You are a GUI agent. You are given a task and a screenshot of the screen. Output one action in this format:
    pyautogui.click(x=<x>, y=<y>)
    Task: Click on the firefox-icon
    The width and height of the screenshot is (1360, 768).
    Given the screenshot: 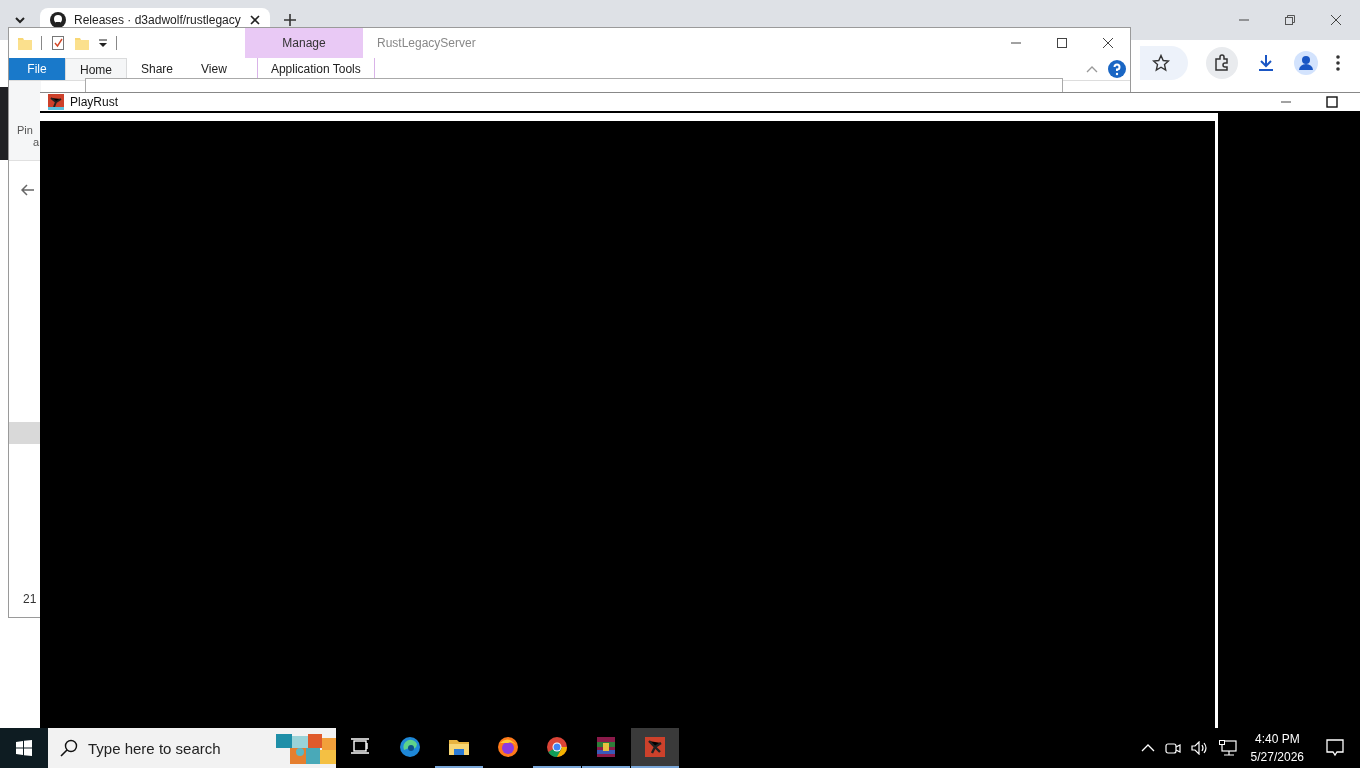 What is the action you would take?
    pyautogui.click(x=508, y=747)
    